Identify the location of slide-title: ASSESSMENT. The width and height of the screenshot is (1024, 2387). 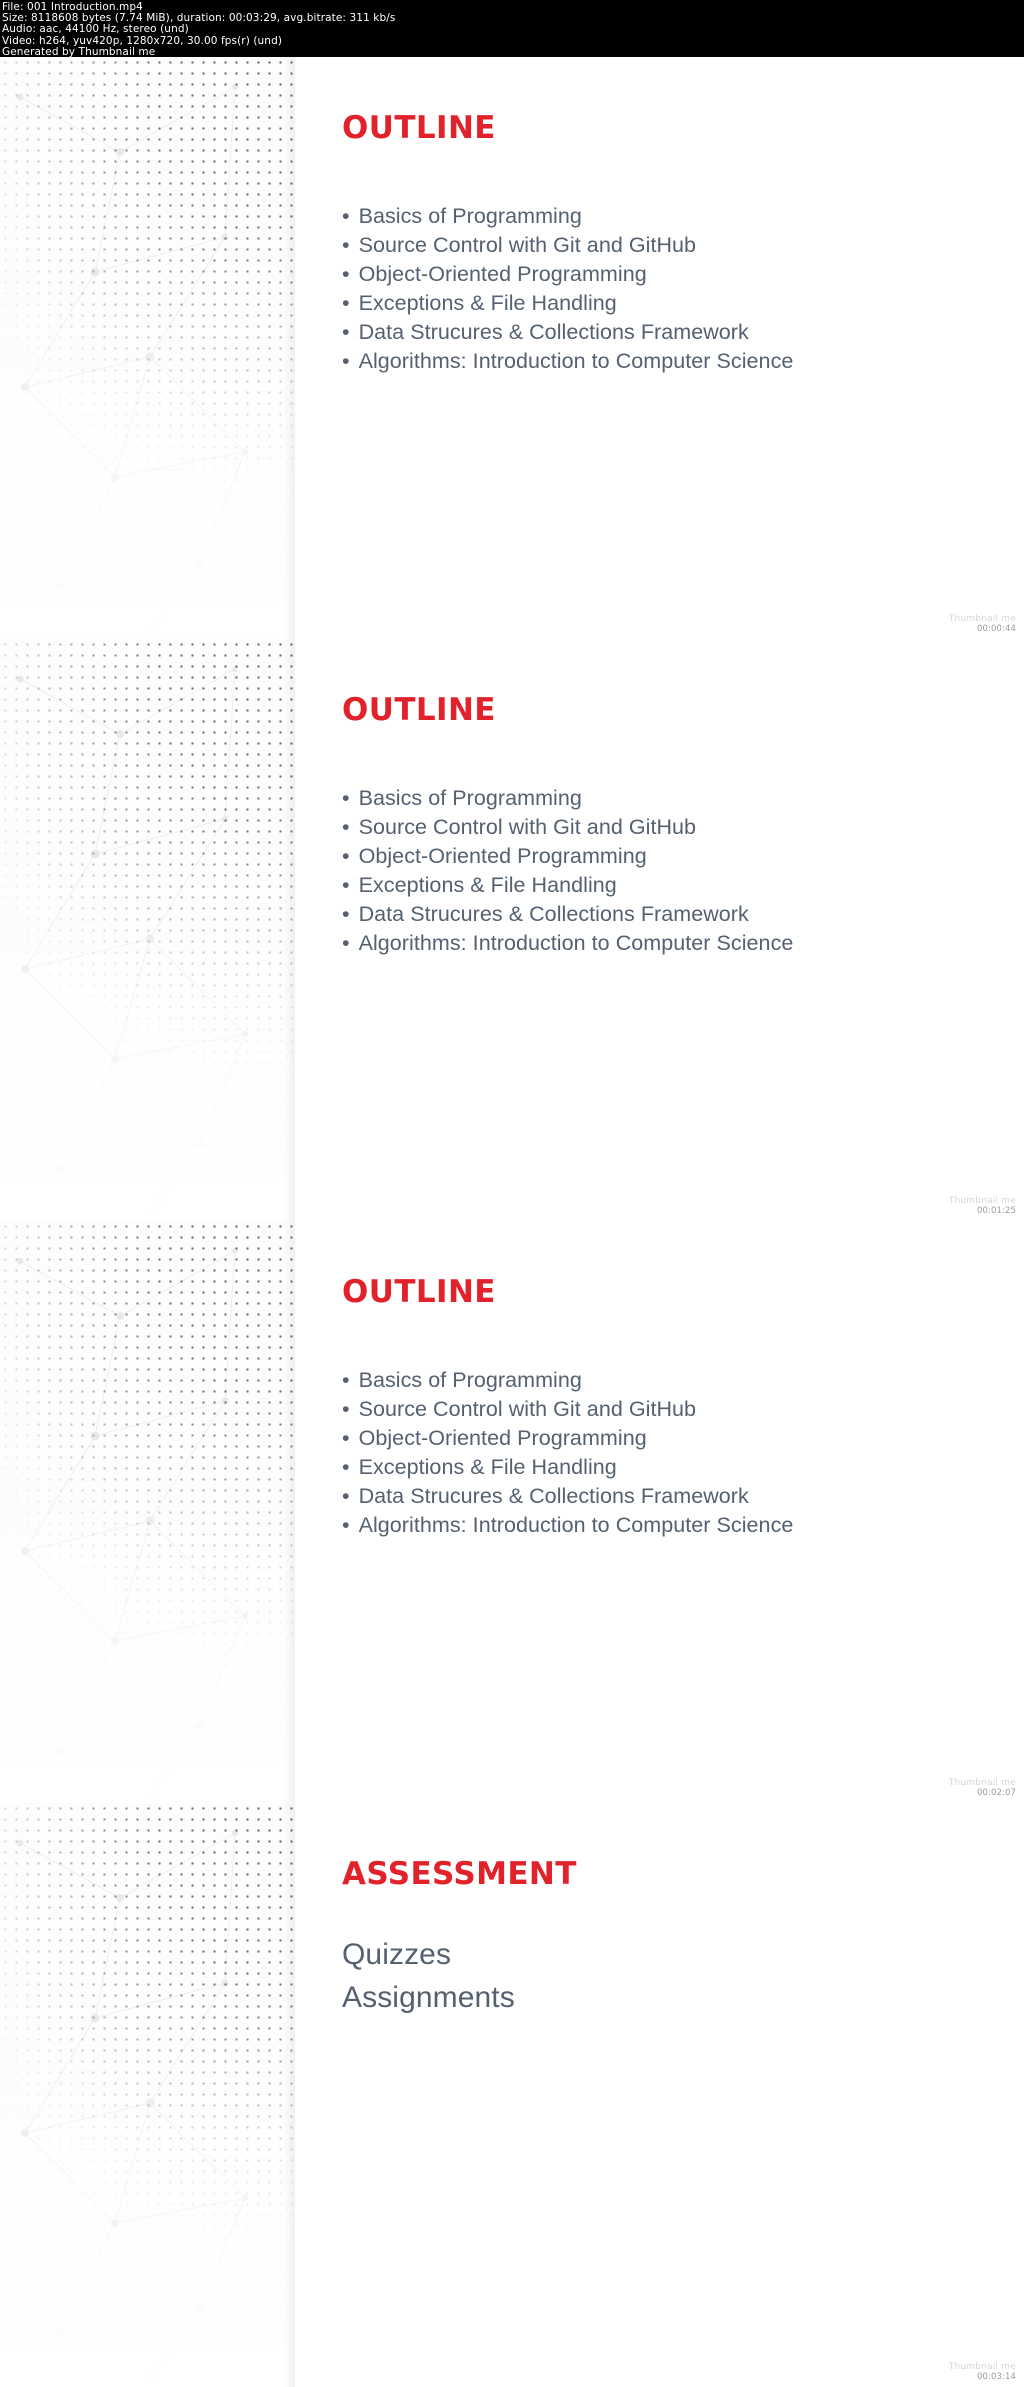
(459, 1874).